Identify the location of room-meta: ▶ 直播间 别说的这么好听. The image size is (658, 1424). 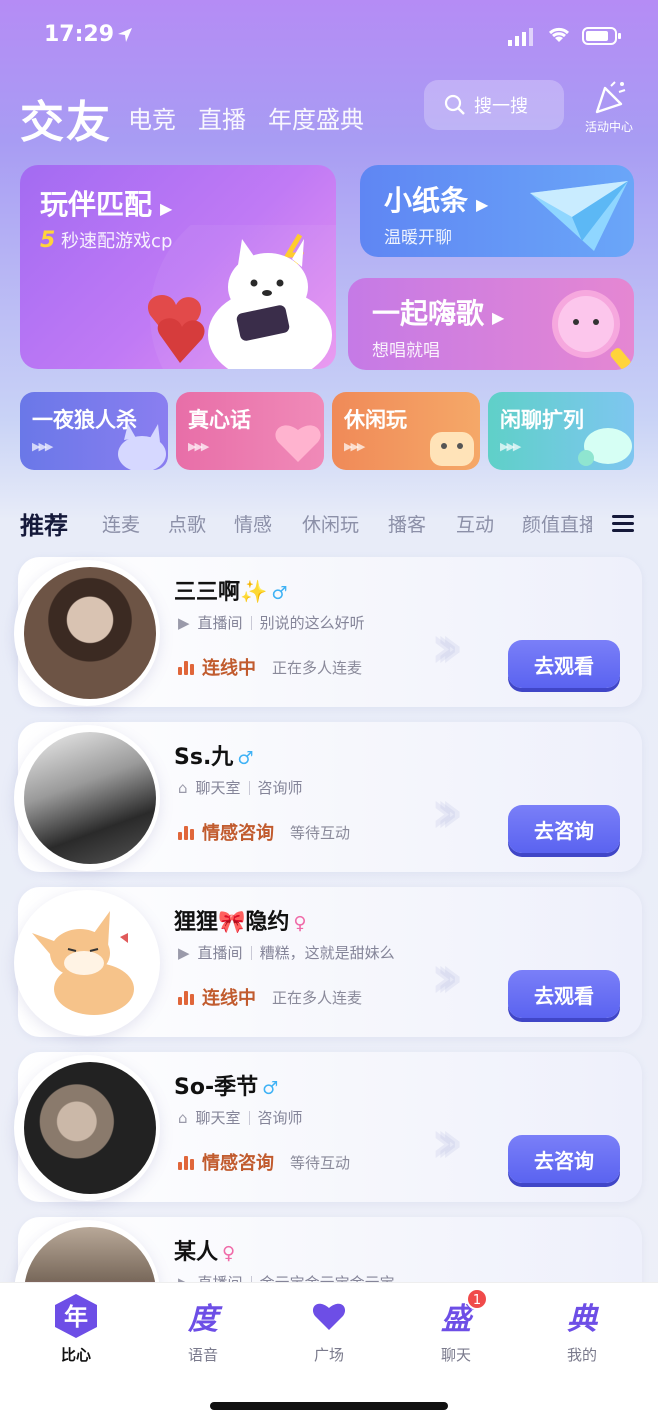
(271, 622).